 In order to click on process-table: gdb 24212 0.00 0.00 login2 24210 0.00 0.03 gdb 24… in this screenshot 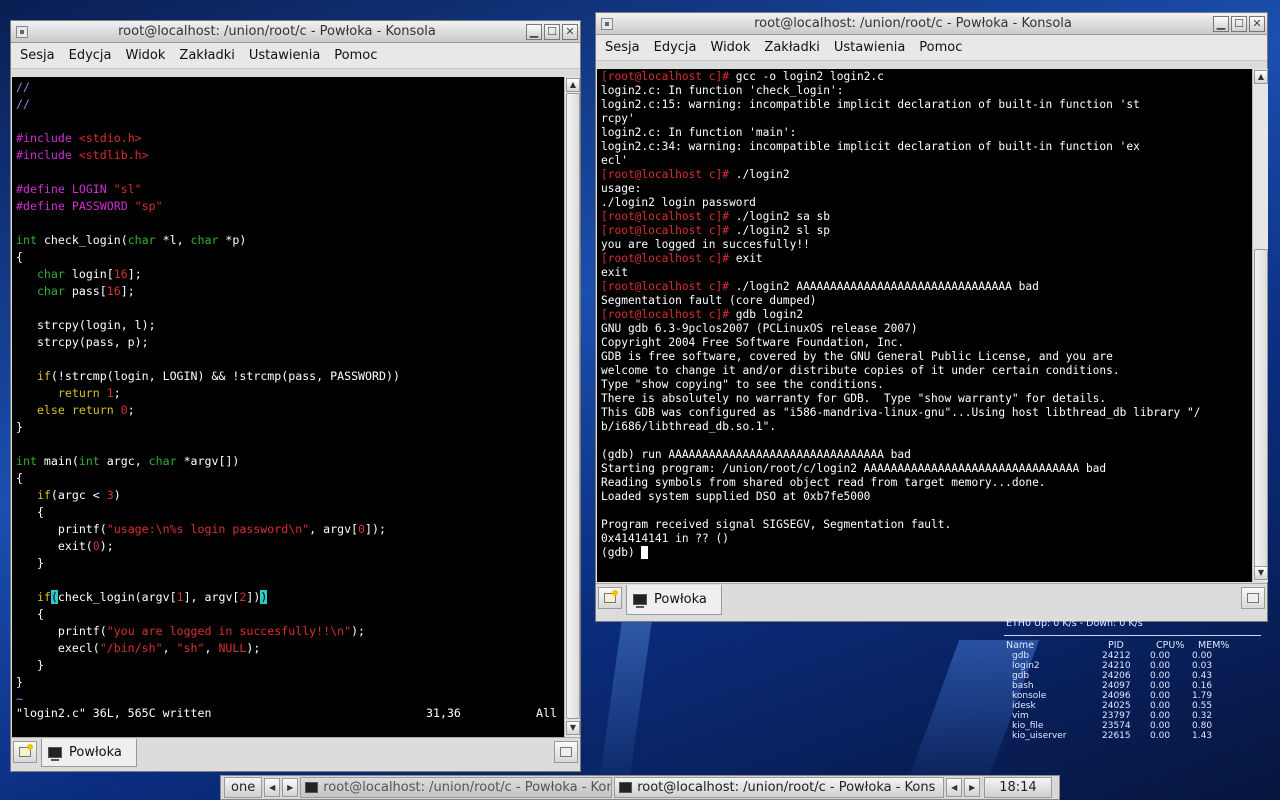, I will do `click(1132, 696)`.